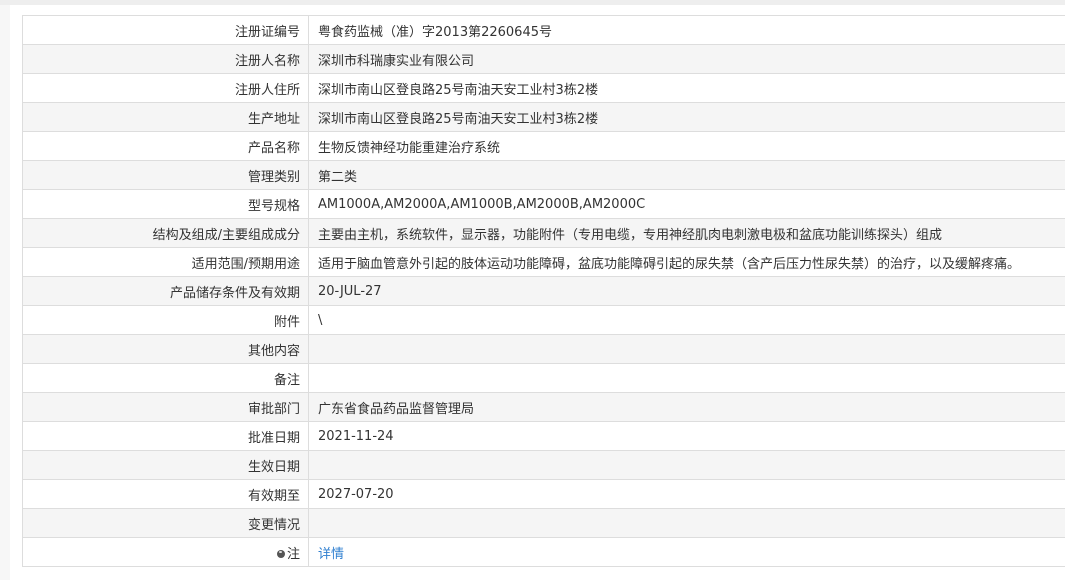 The width and height of the screenshot is (1065, 580). Describe the element at coordinates (165, 494) in the screenshot. I see `row-label: 有效期至` at that location.